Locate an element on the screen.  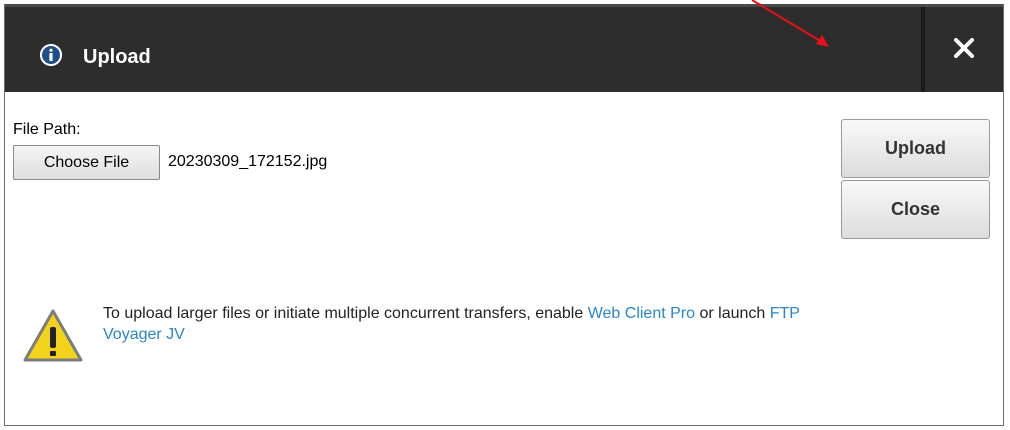
file-path-label: File Path: is located at coordinates (47, 129).